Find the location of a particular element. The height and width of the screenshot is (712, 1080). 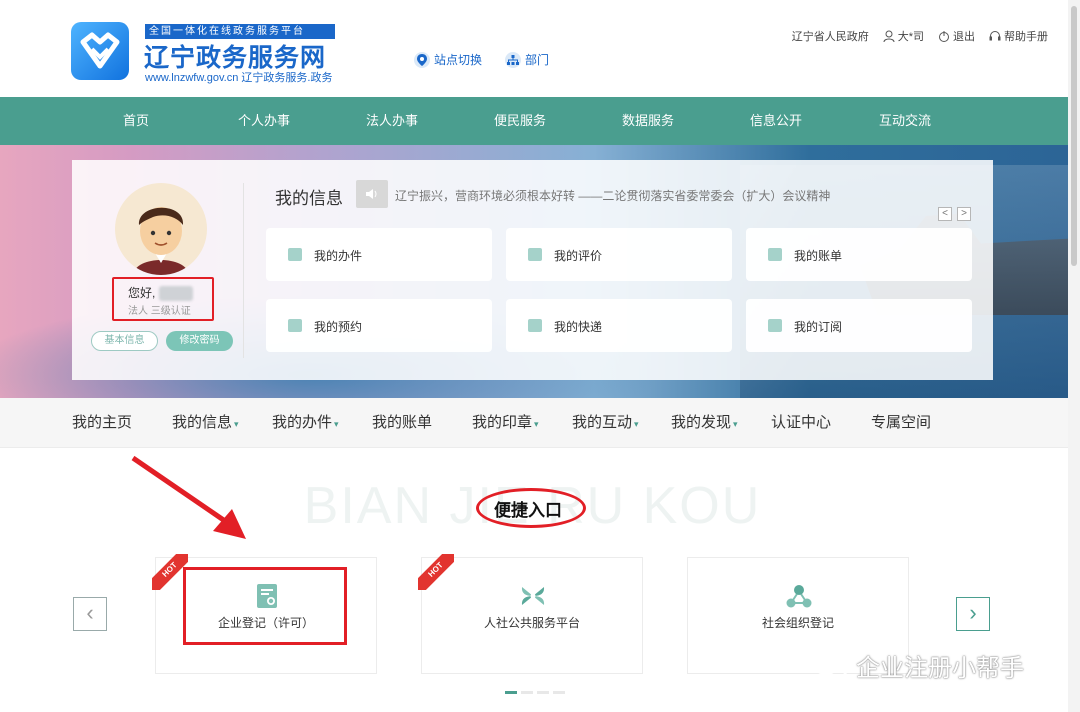

card-social-security-platform: 人社公共服务平台 is located at coordinates (532, 615).